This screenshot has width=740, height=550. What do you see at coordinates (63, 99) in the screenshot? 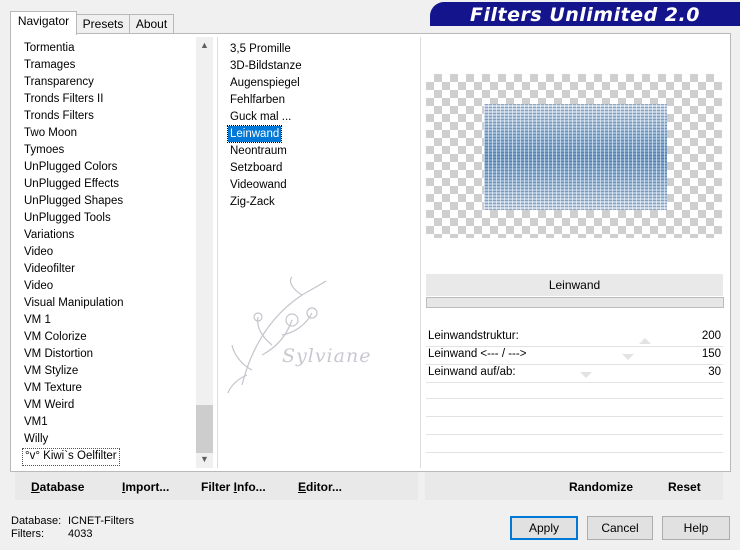
I see `category-item: Tronds Filters II` at bounding box center [63, 99].